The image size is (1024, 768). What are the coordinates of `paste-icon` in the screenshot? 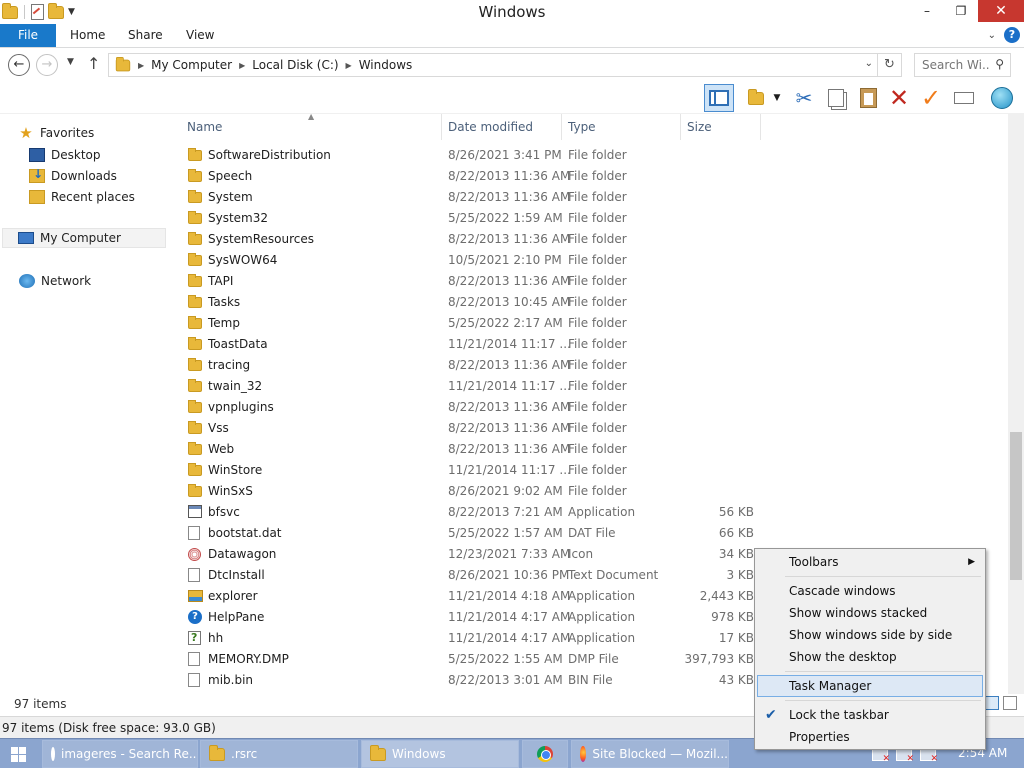 It's located at (868, 98).